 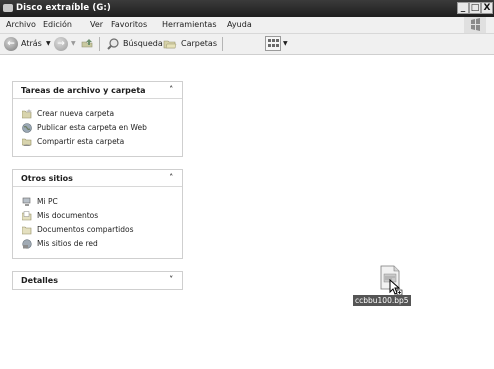 I want to click on other-places-pane-title: Otros sitios, so click(x=47, y=178).